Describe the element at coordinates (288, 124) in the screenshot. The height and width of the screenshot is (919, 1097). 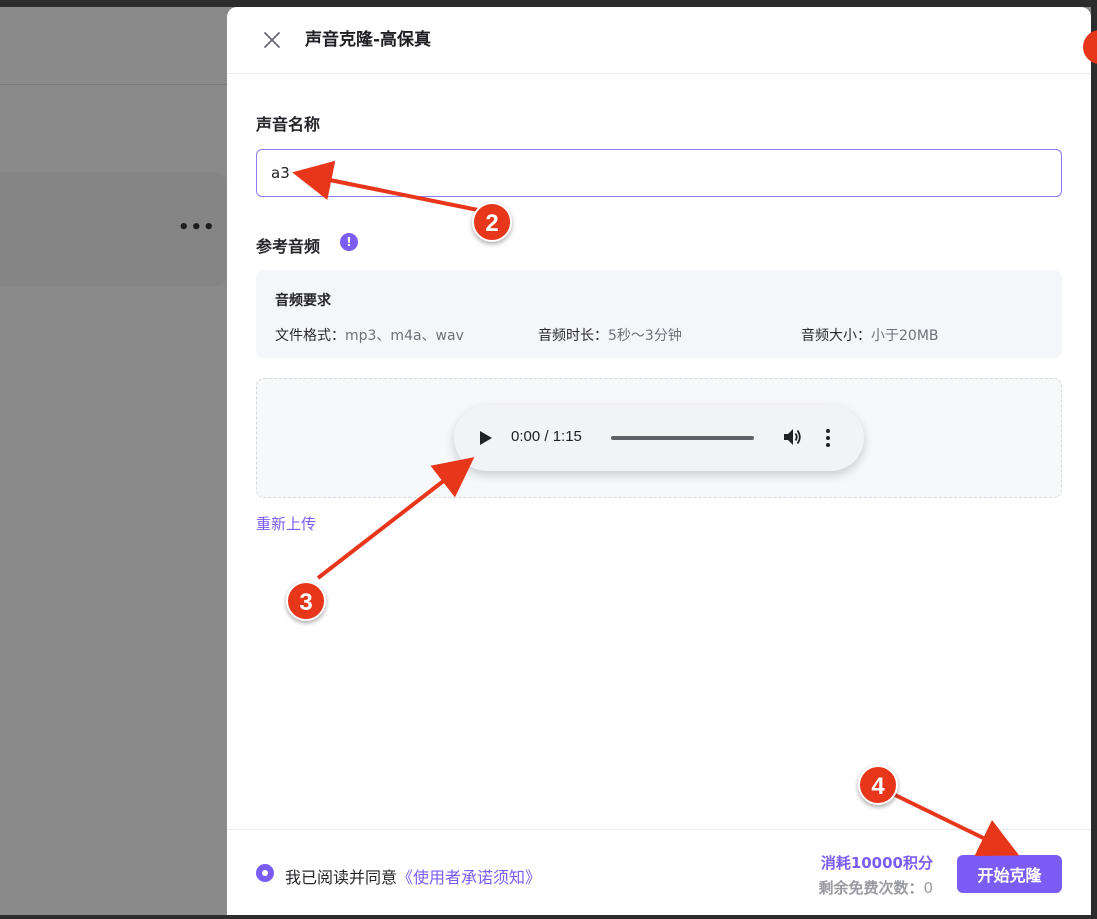
I see `voice-name-label: 声音名称` at that location.